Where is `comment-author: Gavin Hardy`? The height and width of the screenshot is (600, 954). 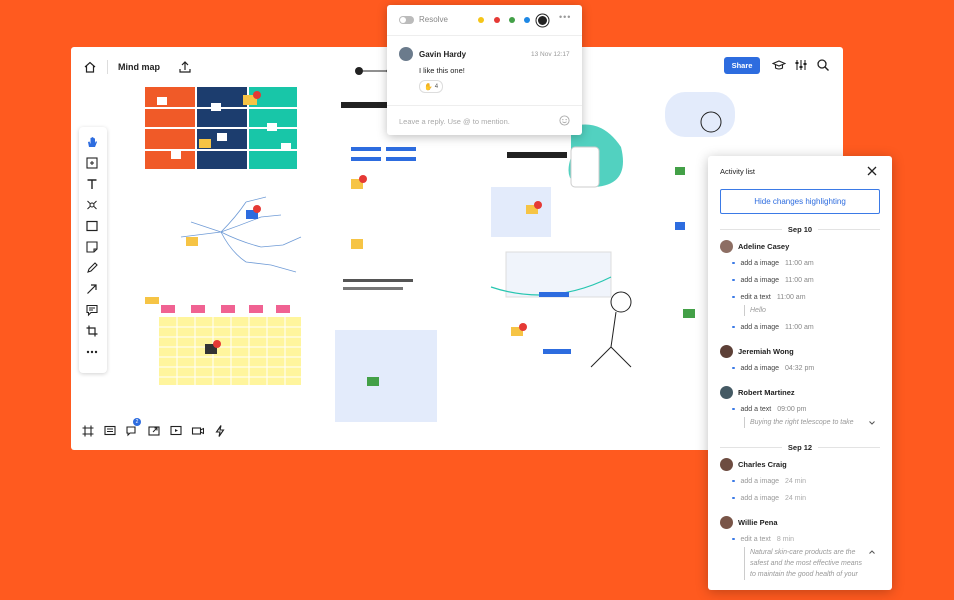 comment-author: Gavin Hardy is located at coordinates (443, 54).